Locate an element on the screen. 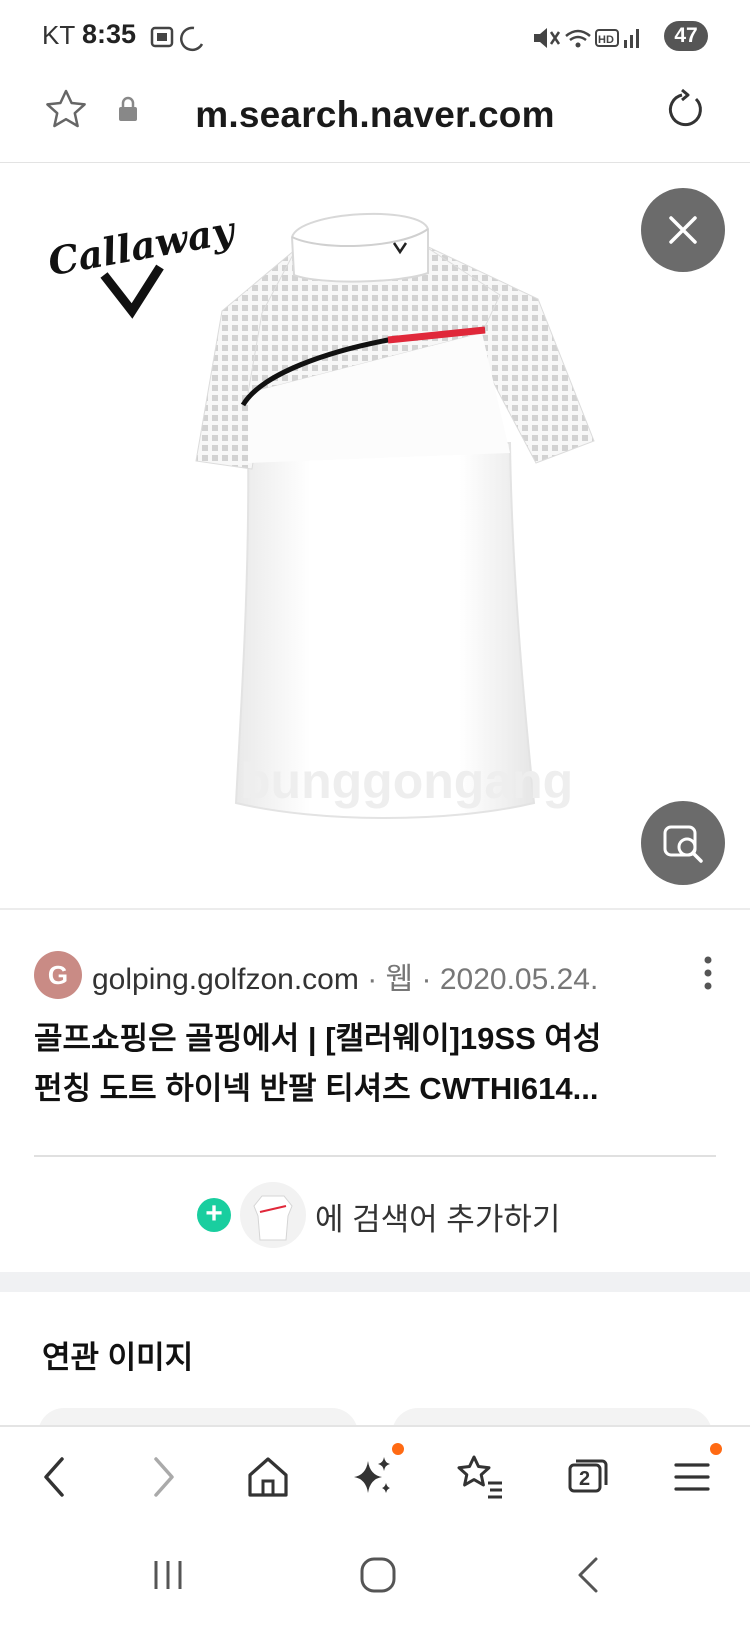  svg-text: bunggongang is located at coordinates (406, 781).